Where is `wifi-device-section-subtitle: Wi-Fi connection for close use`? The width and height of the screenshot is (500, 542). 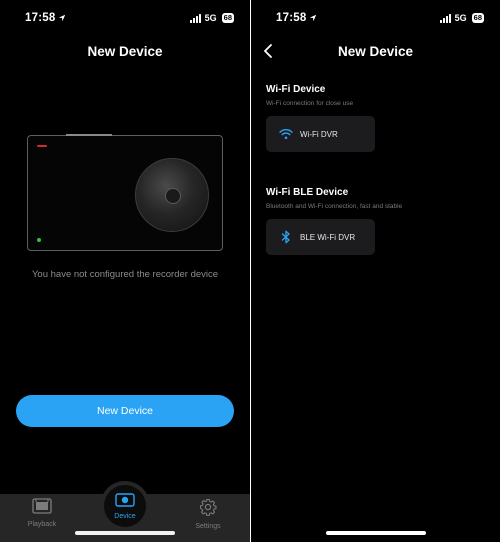
wifi-device-section-subtitle: Wi-Fi connection for close use is located at coordinates (310, 103).